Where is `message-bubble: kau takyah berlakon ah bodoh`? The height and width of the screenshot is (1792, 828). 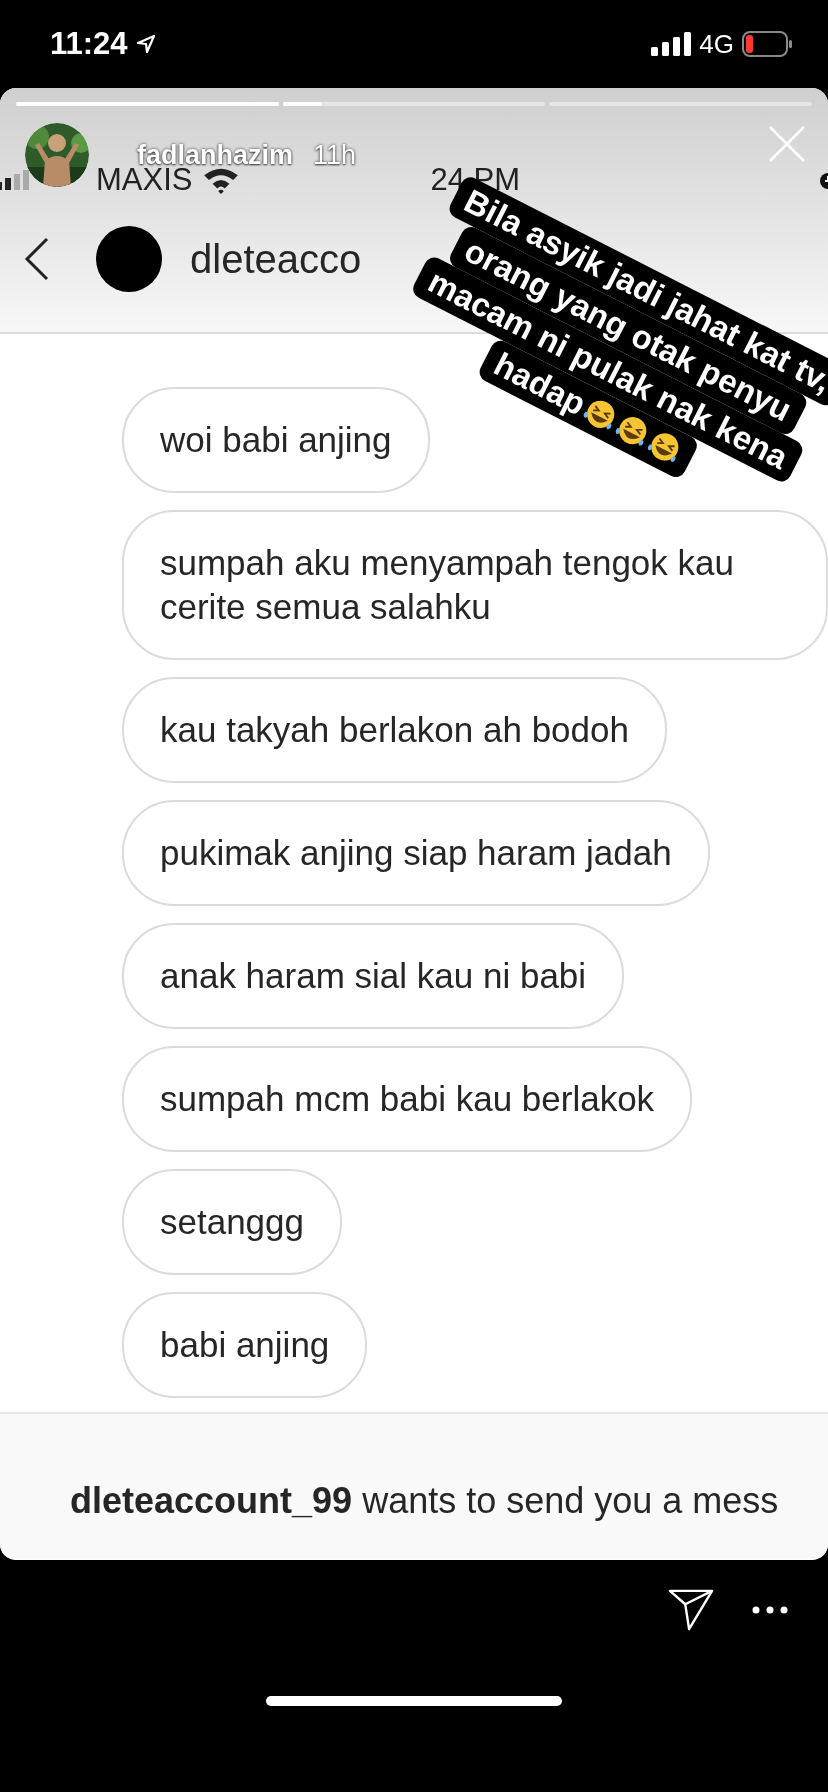
message-bubble: kau takyah berlakon ah bodoh is located at coordinates (394, 730).